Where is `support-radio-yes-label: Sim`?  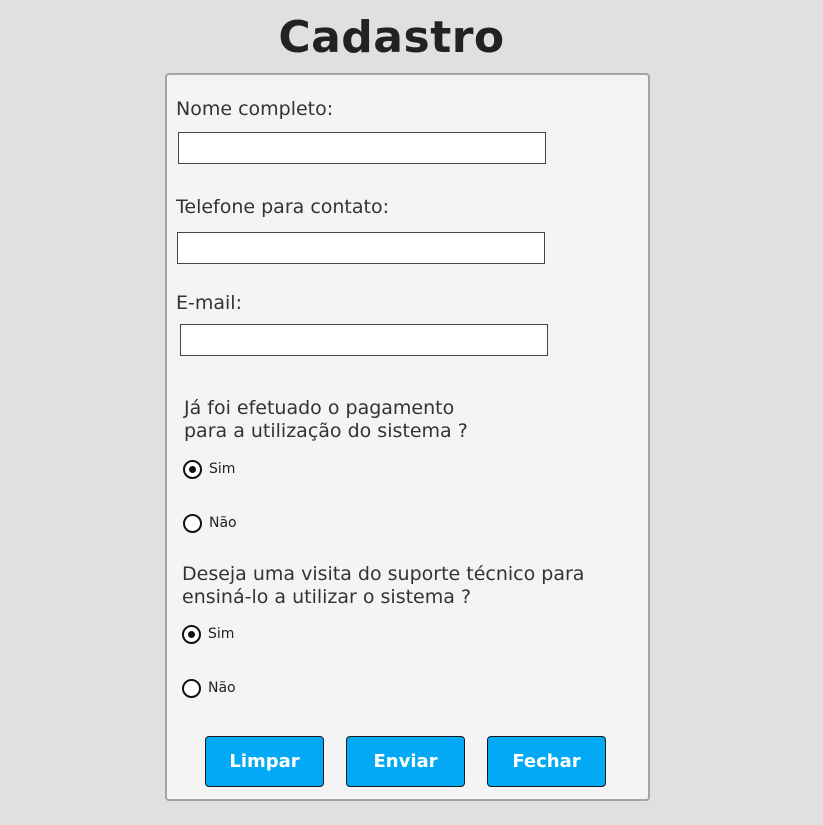 support-radio-yes-label: Sim is located at coordinates (221, 634).